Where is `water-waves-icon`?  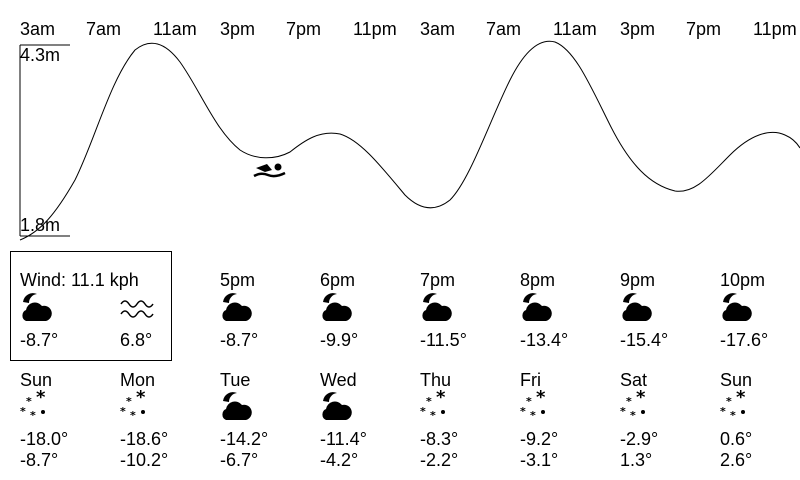
water-waves-icon is located at coordinates (138, 309).